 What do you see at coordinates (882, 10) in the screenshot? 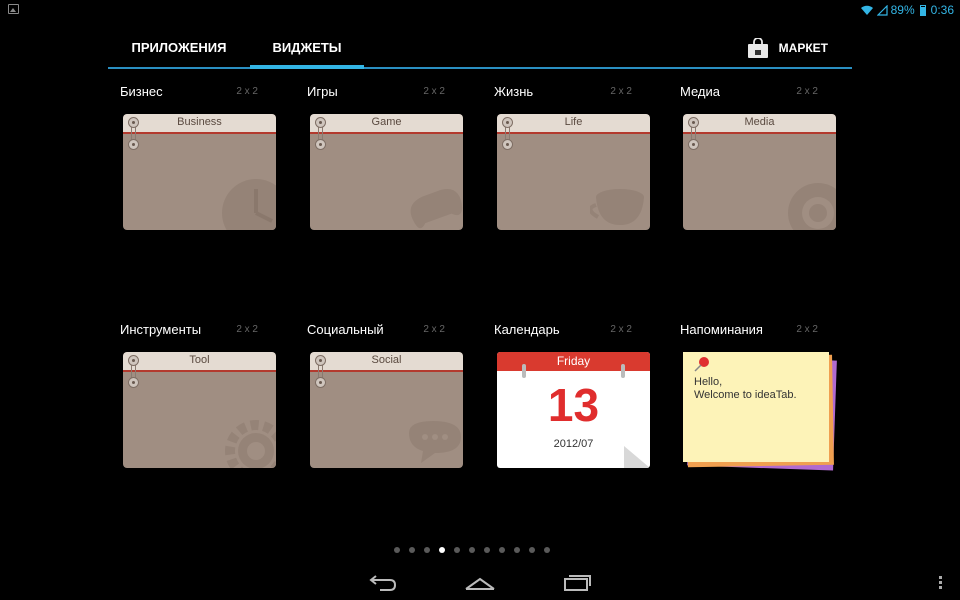
I see `signal-icon` at bounding box center [882, 10].